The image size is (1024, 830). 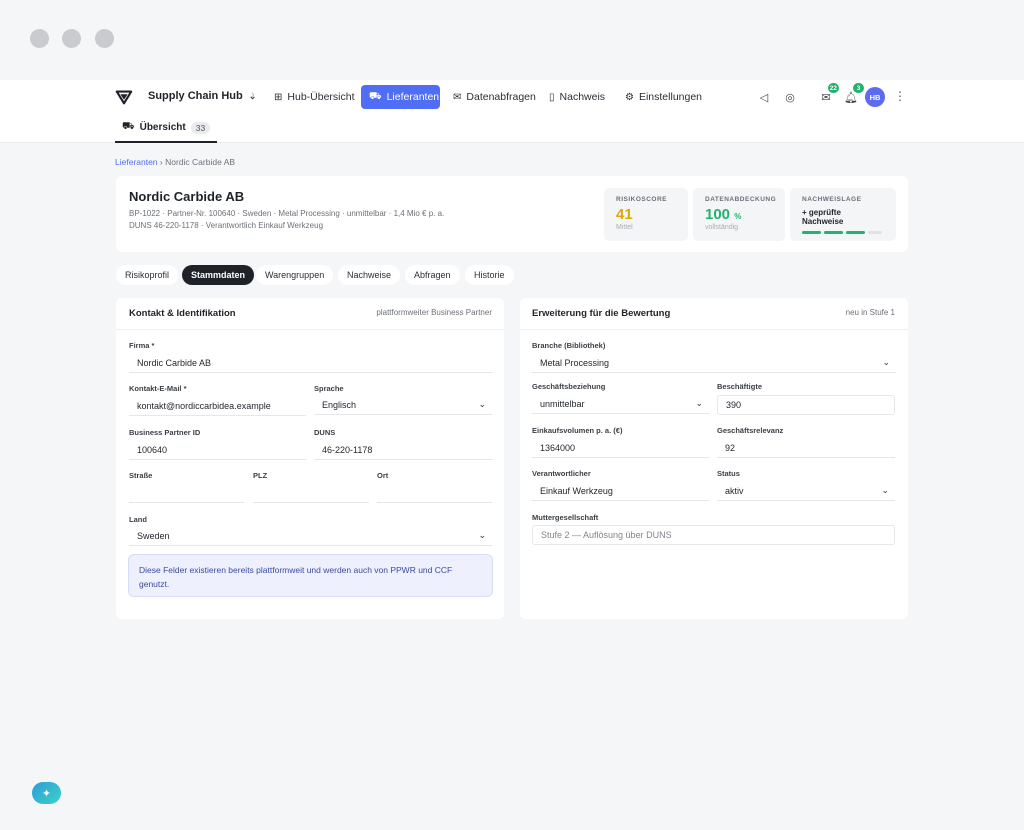 What do you see at coordinates (750, 430) in the screenshot?
I see `business-relevance-label: Geschäftsrelevanz` at bounding box center [750, 430].